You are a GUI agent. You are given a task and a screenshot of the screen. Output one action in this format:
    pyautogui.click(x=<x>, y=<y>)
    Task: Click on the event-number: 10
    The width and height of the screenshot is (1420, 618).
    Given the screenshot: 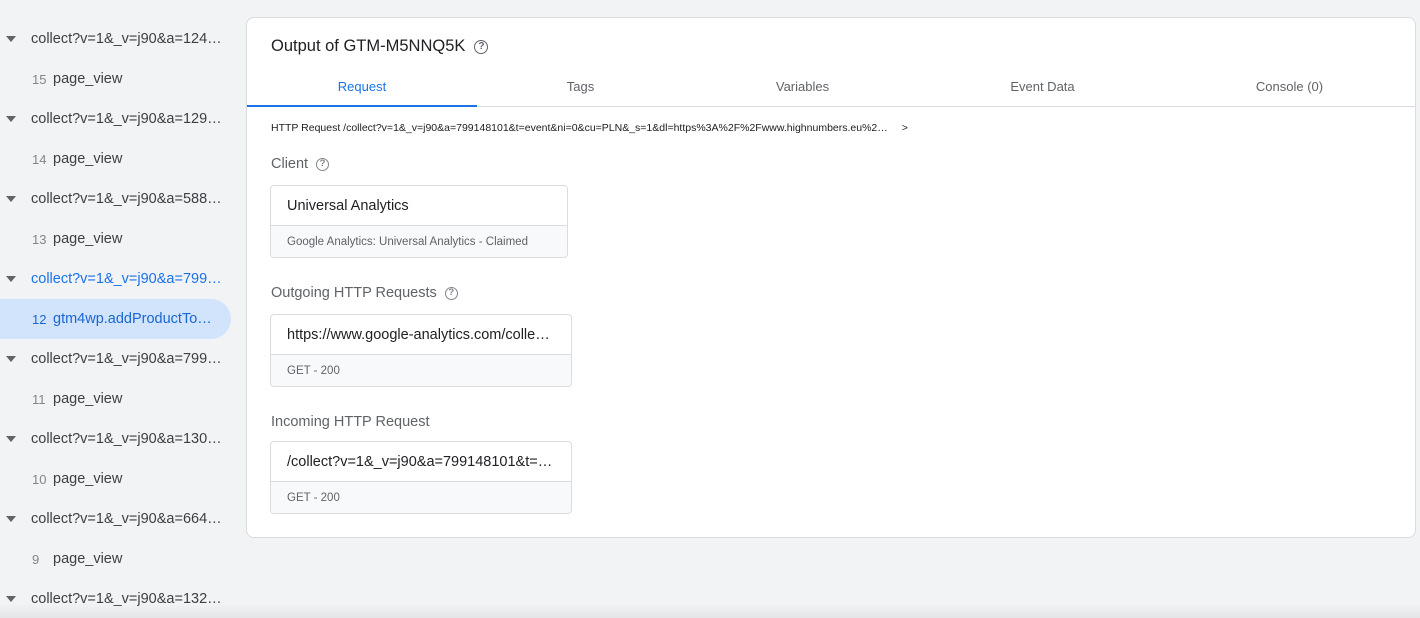 What is the action you would take?
    pyautogui.click(x=39, y=479)
    